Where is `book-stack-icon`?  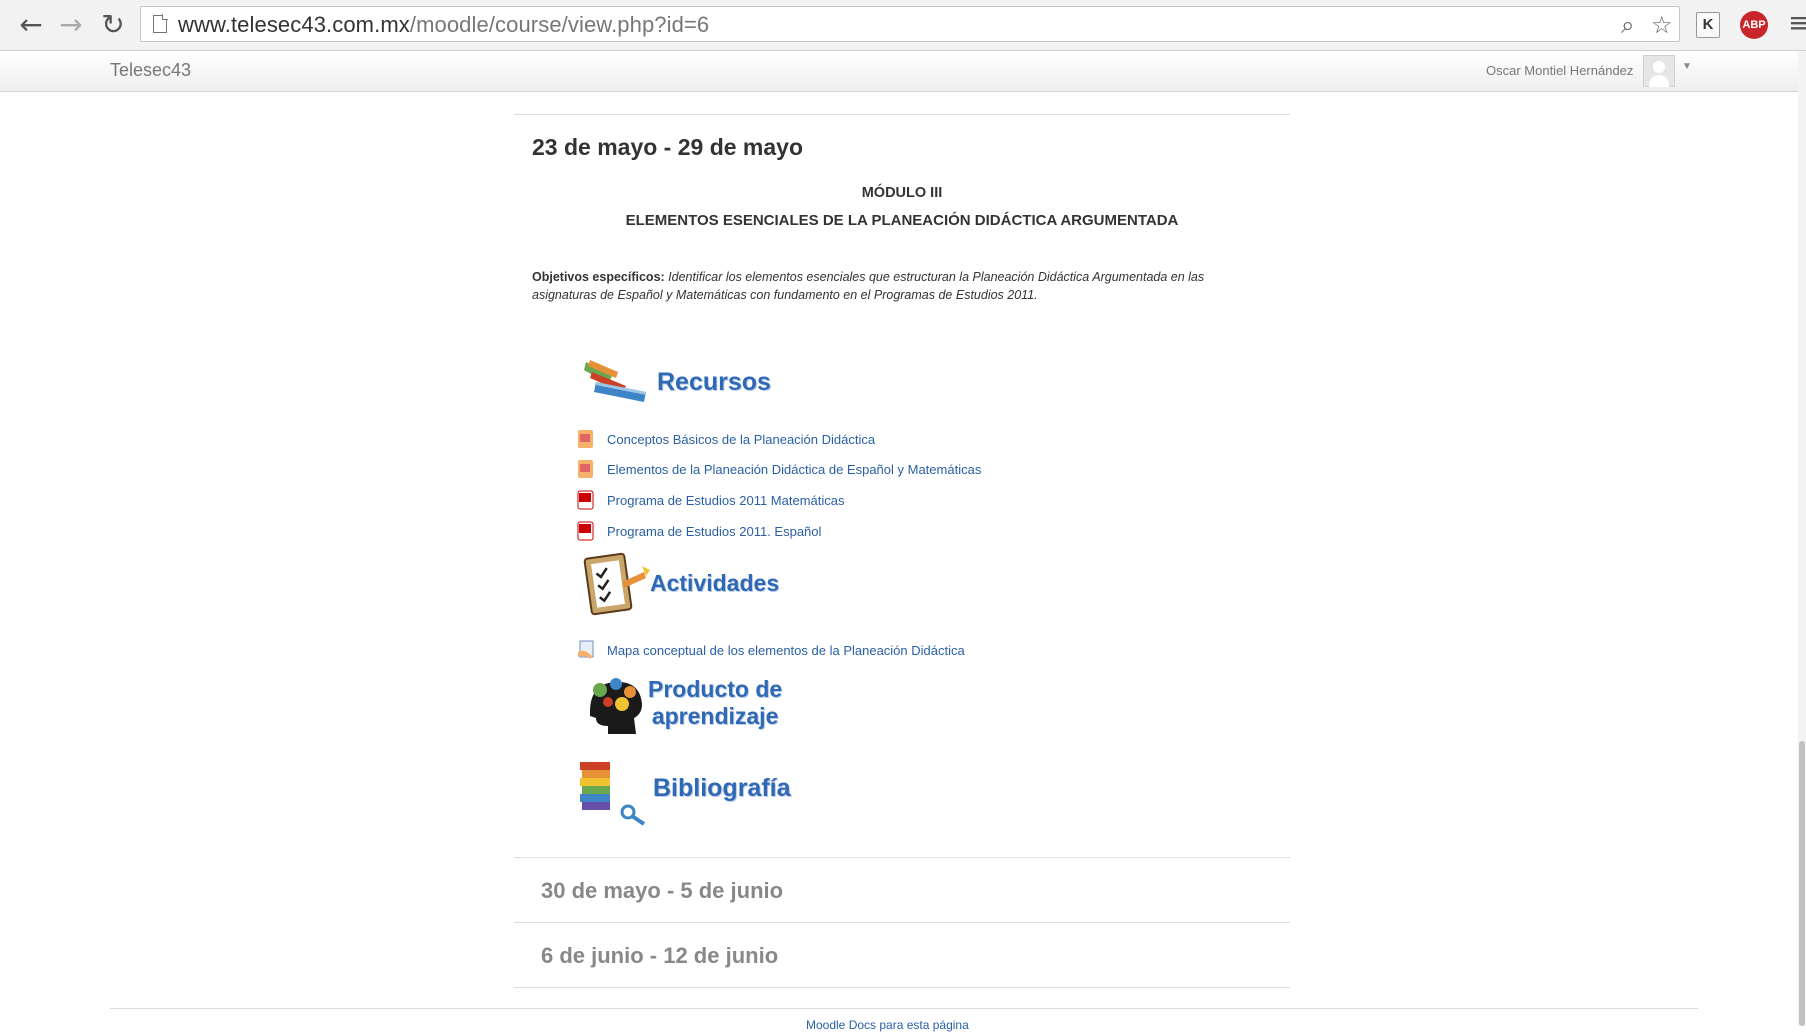
book-stack-icon is located at coordinates (613, 794).